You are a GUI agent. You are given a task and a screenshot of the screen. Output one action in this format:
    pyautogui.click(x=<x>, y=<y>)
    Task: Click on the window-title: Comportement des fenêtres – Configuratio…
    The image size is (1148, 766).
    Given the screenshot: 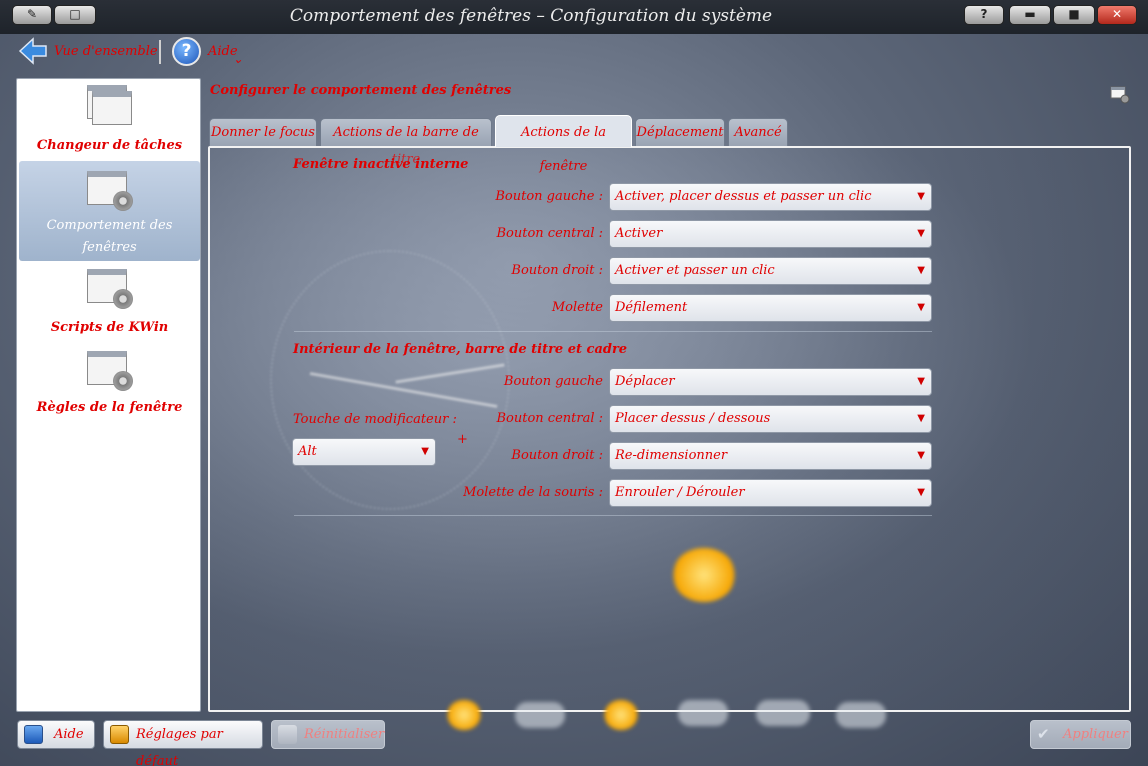 What is the action you would take?
    pyautogui.click(x=531, y=16)
    